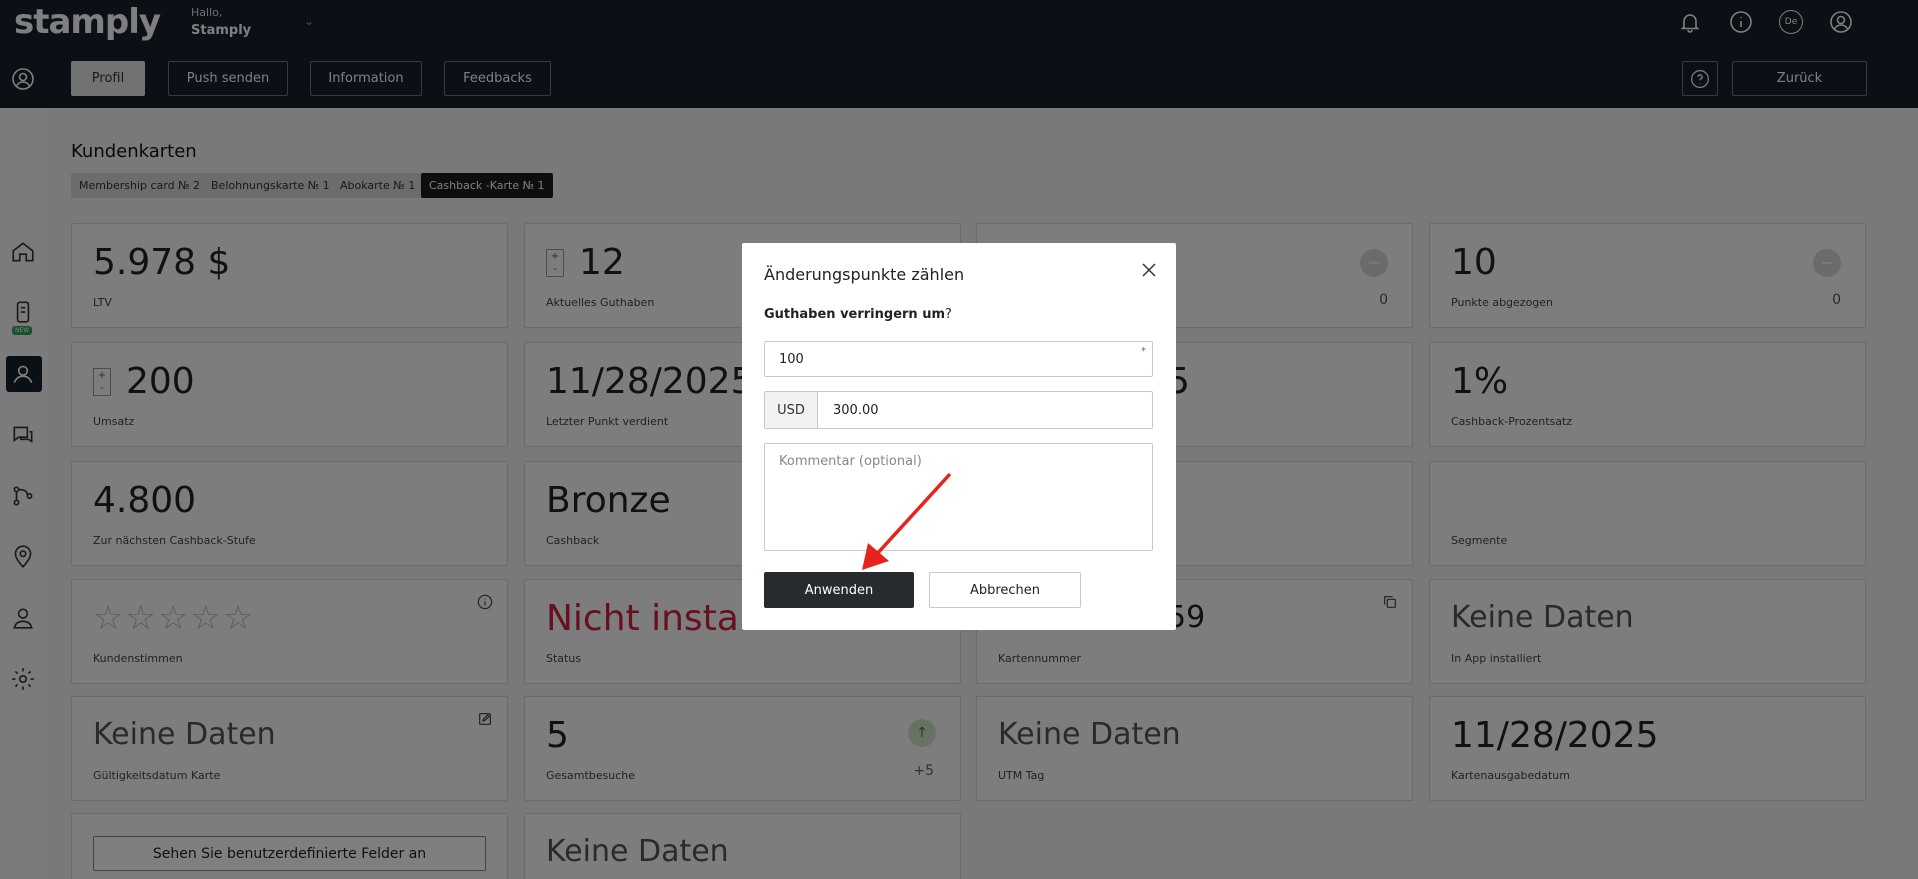  Describe the element at coordinates (1149, 270) in the screenshot. I see `close-icon` at that location.